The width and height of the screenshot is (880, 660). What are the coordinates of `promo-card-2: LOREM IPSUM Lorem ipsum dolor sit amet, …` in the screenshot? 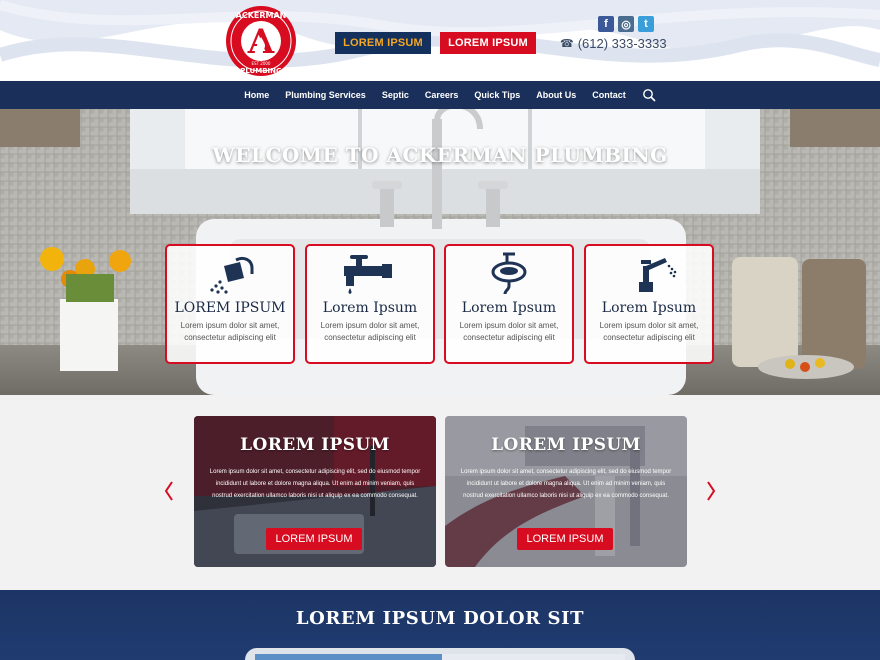 It's located at (566, 491).